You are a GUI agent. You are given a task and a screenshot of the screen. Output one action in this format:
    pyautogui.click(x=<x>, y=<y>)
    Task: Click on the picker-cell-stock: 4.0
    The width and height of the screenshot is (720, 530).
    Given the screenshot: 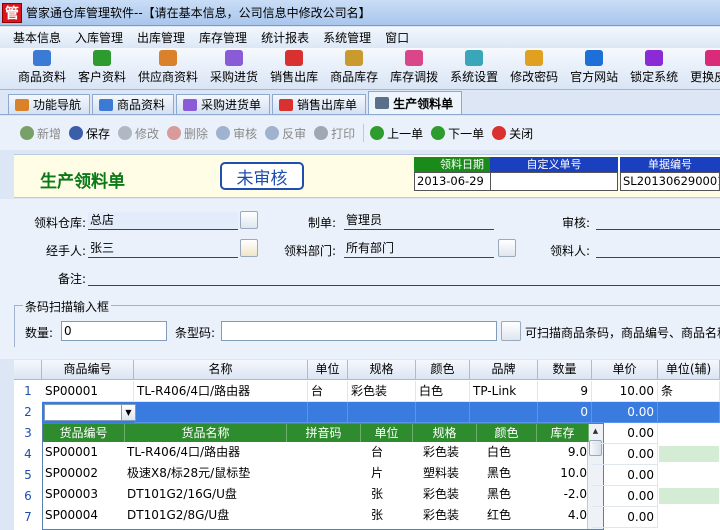 What is the action you would take?
    pyautogui.click(x=563, y=515)
    